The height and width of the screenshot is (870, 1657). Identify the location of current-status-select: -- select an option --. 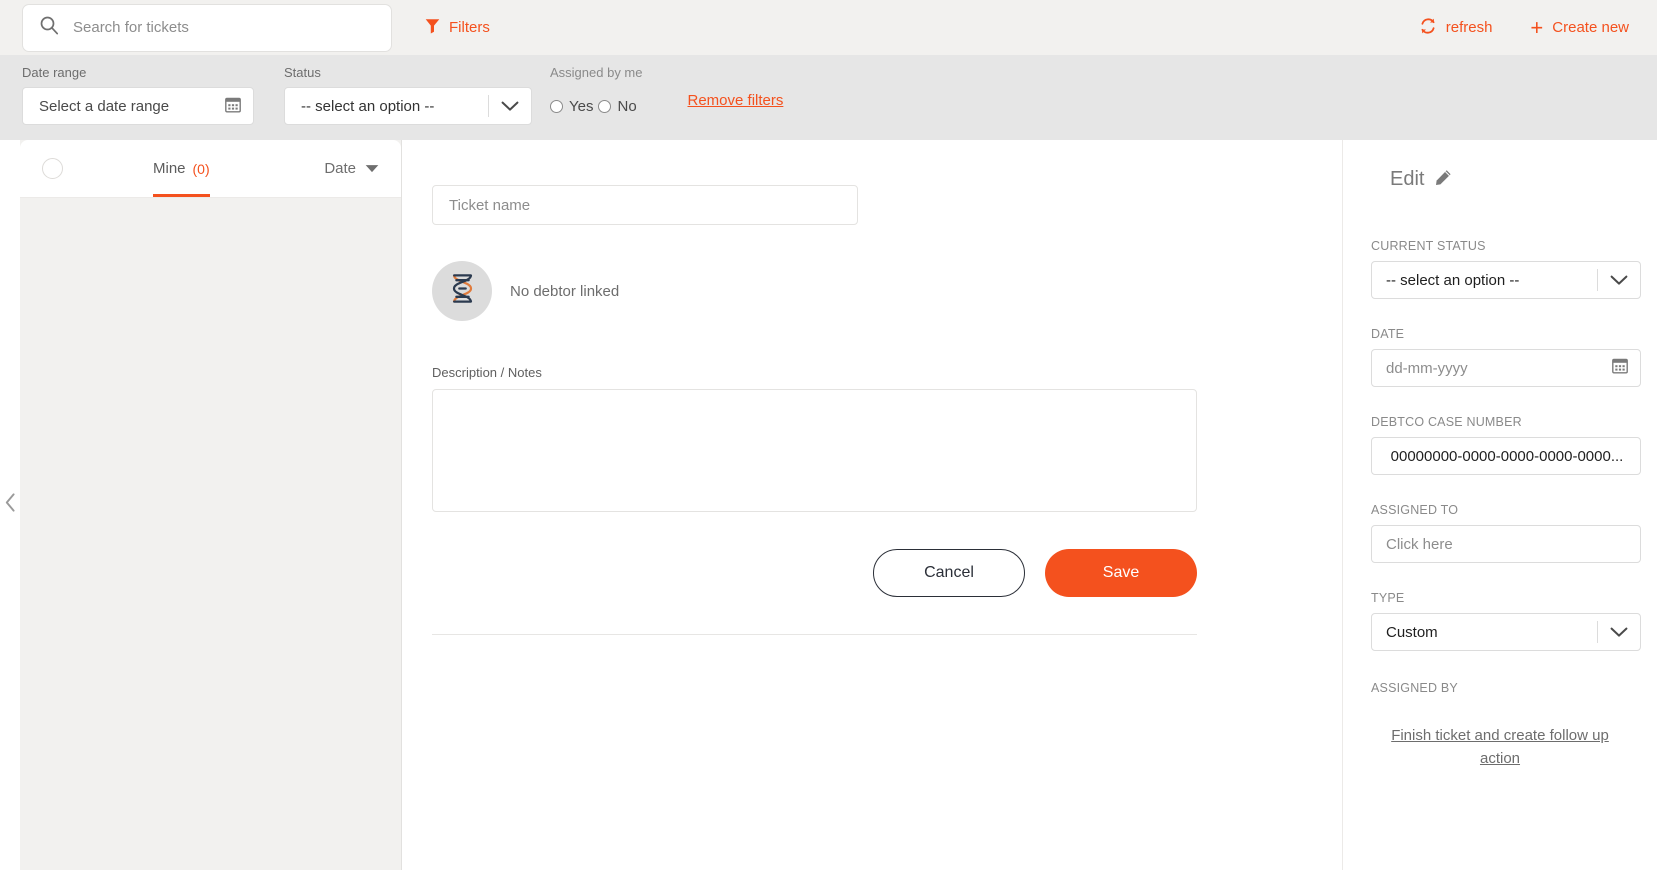
(1506, 280).